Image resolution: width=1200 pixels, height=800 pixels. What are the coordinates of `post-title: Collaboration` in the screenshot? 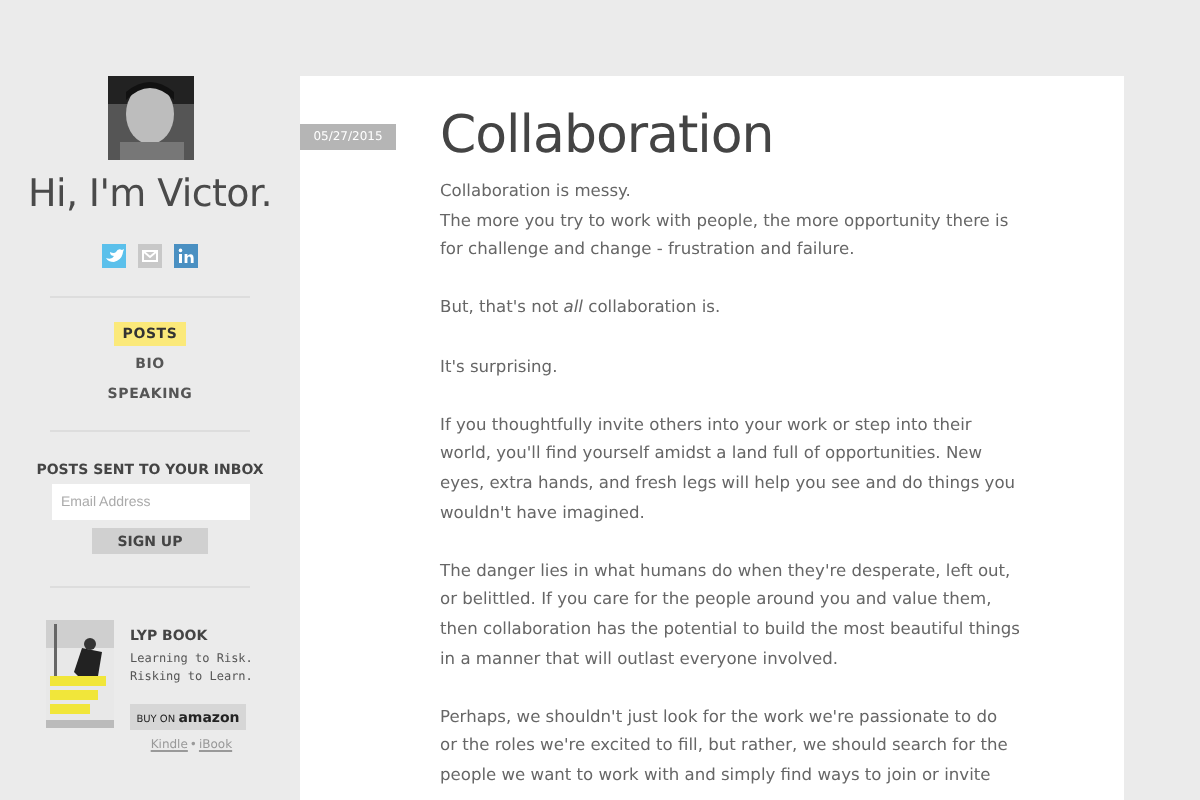 It's located at (608, 136).